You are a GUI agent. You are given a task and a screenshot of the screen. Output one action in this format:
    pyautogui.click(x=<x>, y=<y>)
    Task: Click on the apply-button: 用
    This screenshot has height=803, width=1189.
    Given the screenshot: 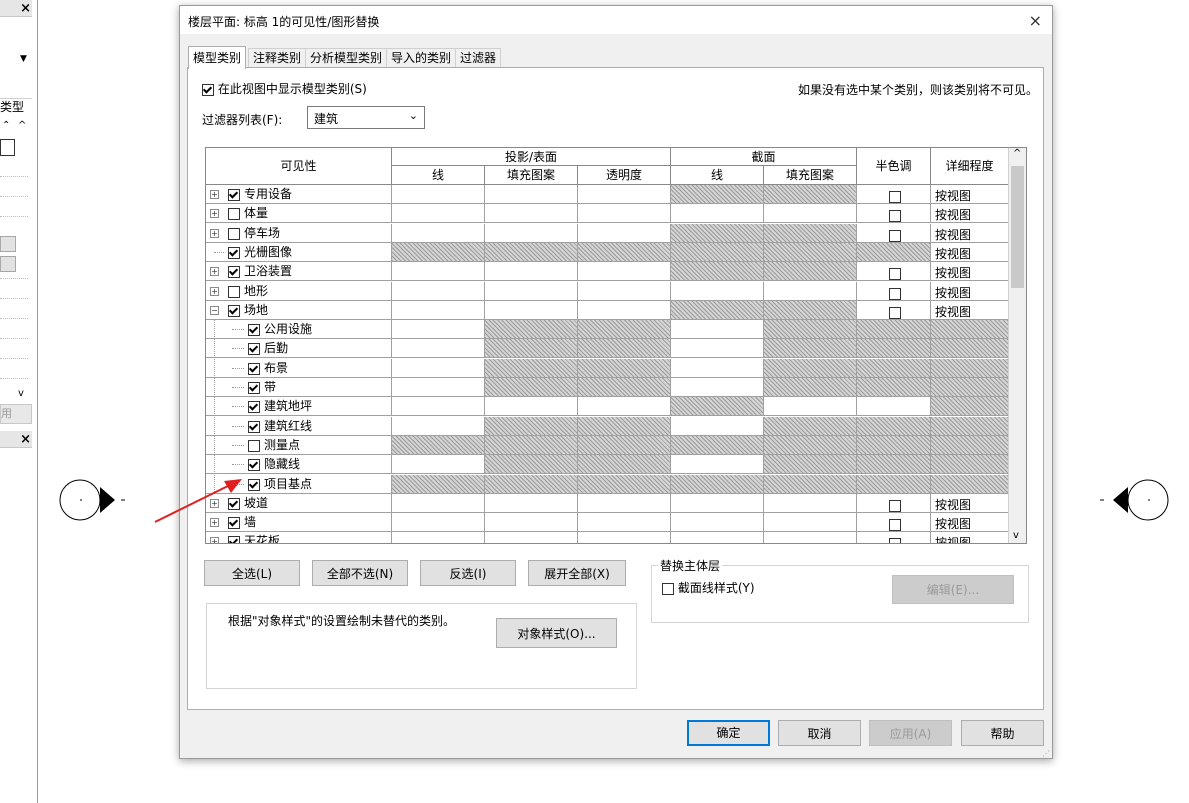 What is the action you would take?
    pyautogui.click(x=16, y=414)
    